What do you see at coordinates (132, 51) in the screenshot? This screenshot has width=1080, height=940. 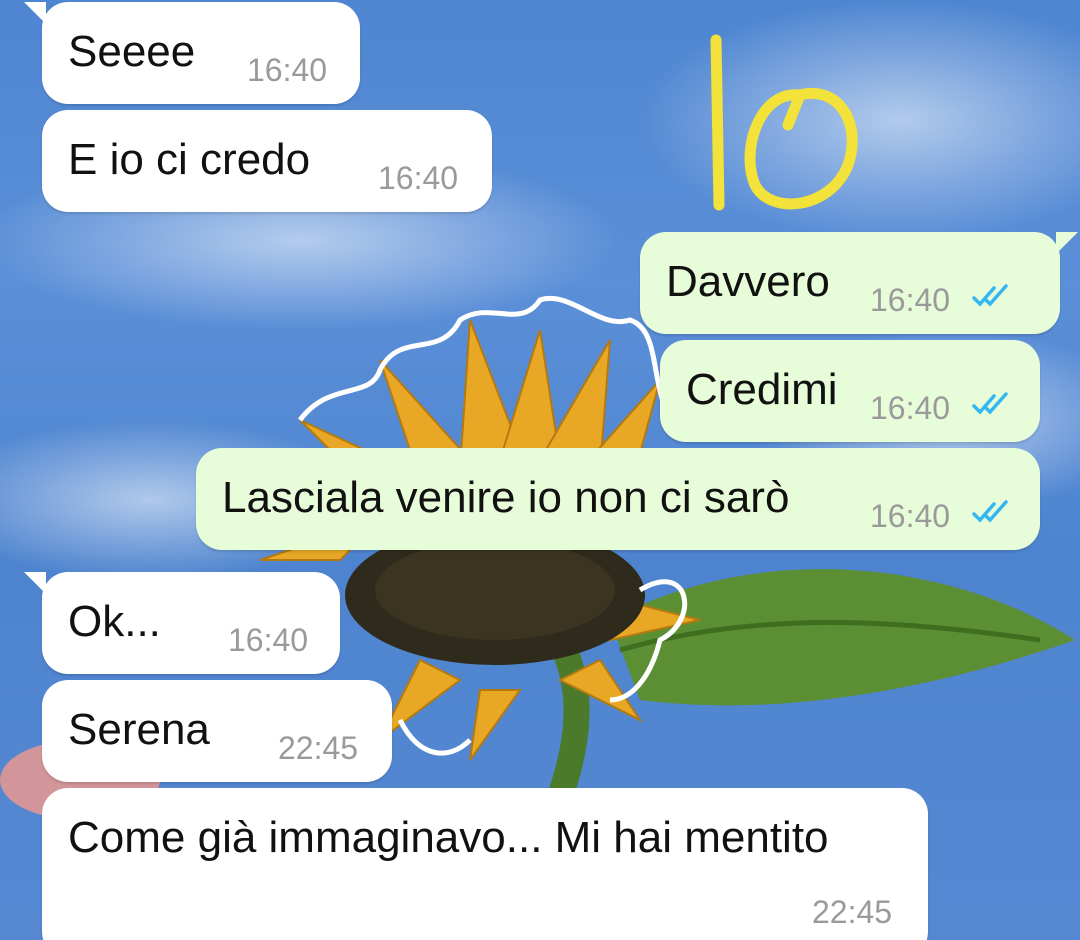 I see `message-text: Seeee` at bounding box center [132, 51].